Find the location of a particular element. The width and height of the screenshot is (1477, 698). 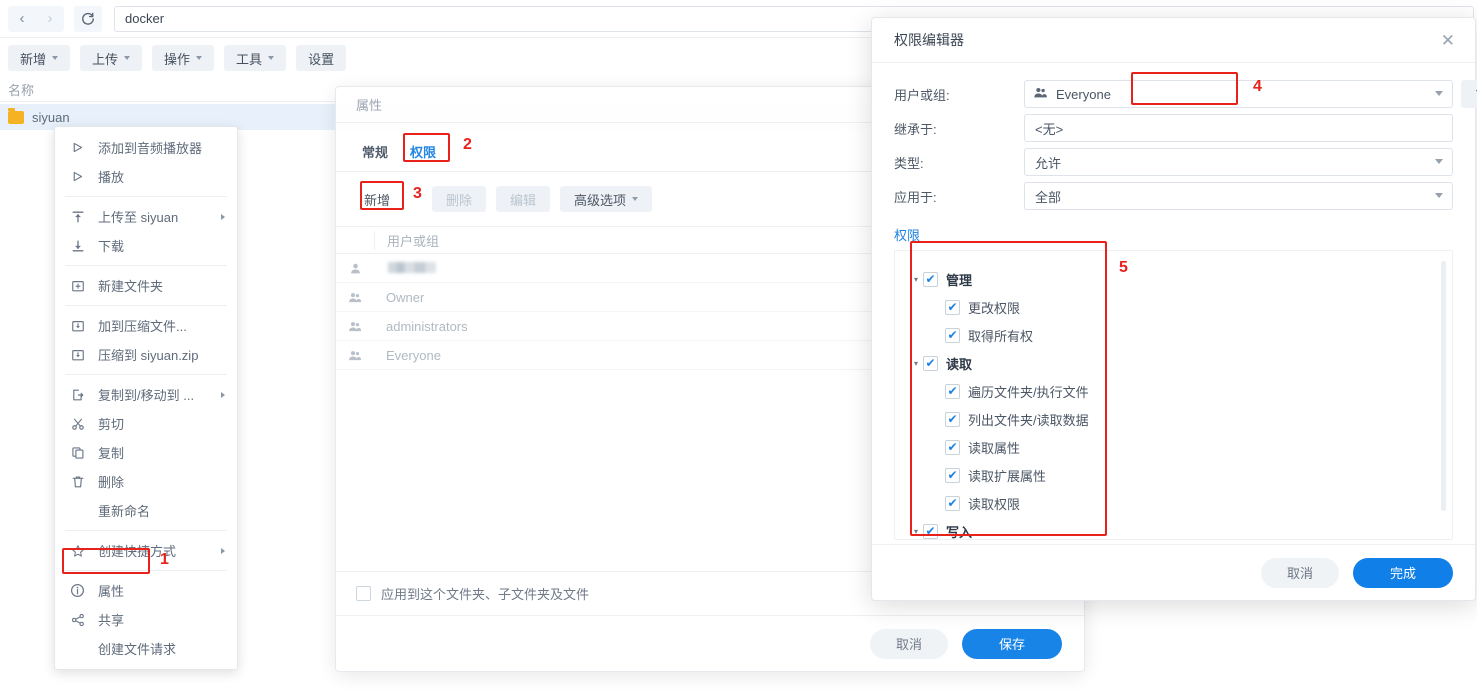

apply-checkbox is located at coordinates (363, 593).